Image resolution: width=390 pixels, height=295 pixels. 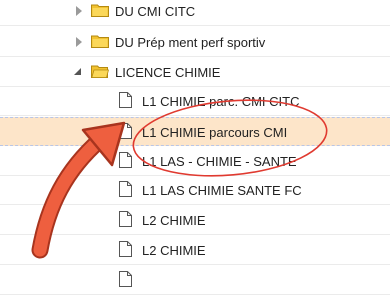 What do you see at coordinates (221, 101) in the screenshot?
I see `tree-node-label: L1 CHIMIE parc. CMI CITC` at bounding box center [221, 101].